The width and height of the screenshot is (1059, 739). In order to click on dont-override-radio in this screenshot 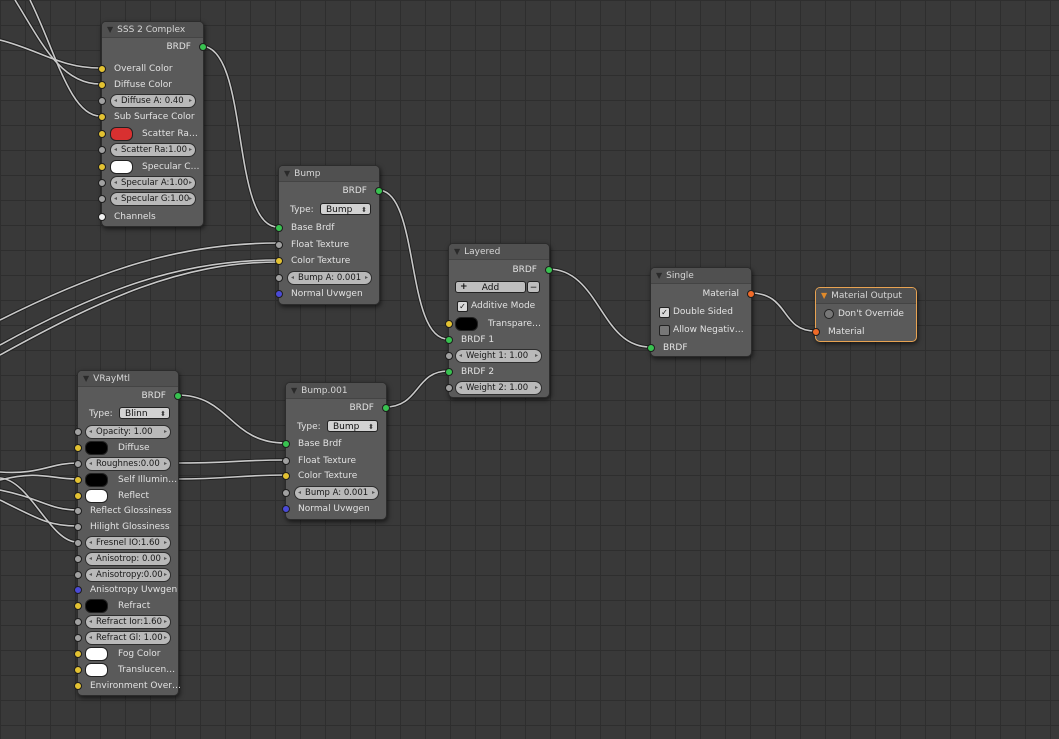, I will do `click(829, 314)`.